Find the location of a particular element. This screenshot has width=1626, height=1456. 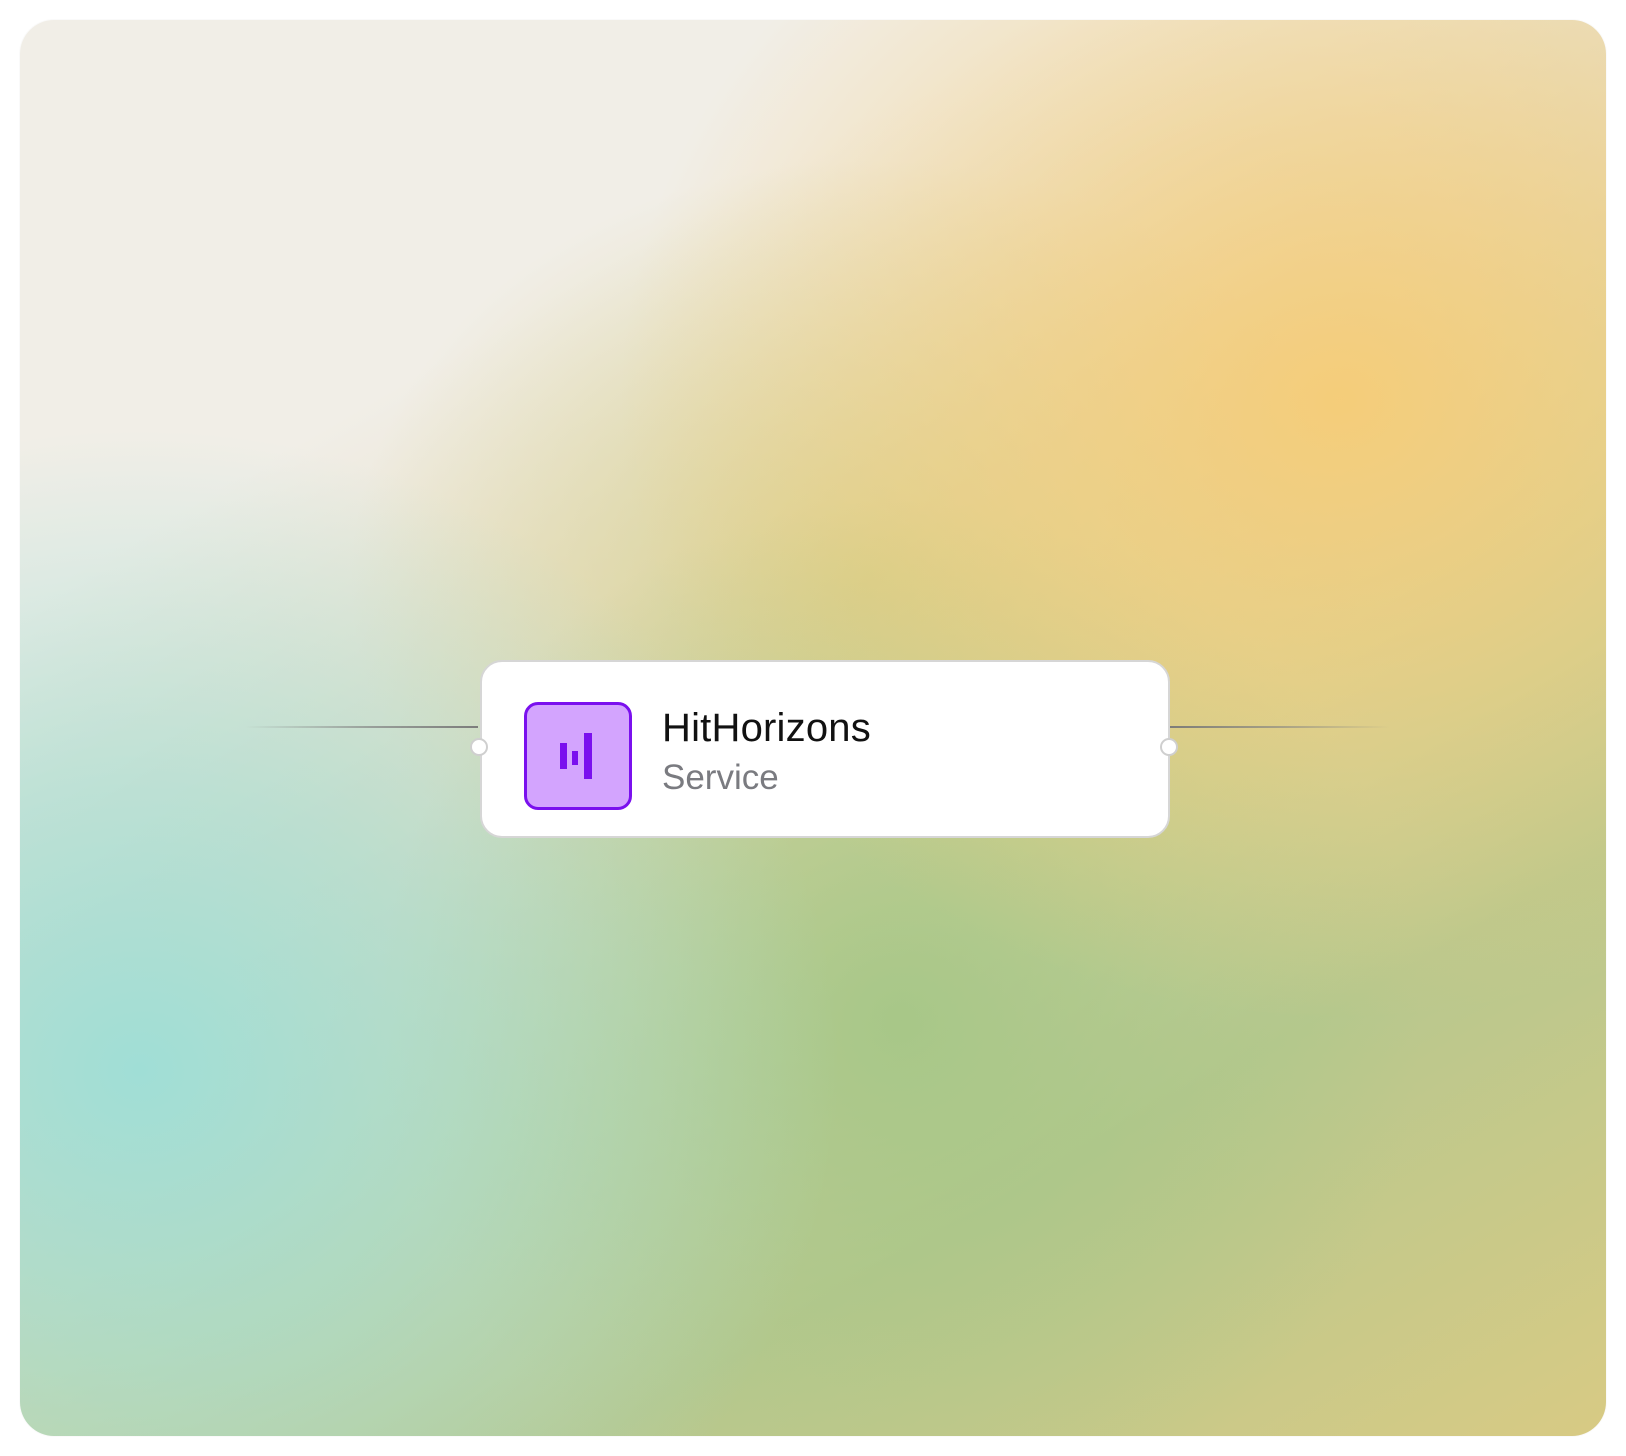

hithorizons-logo-icon is located at coordinates (578, 756).